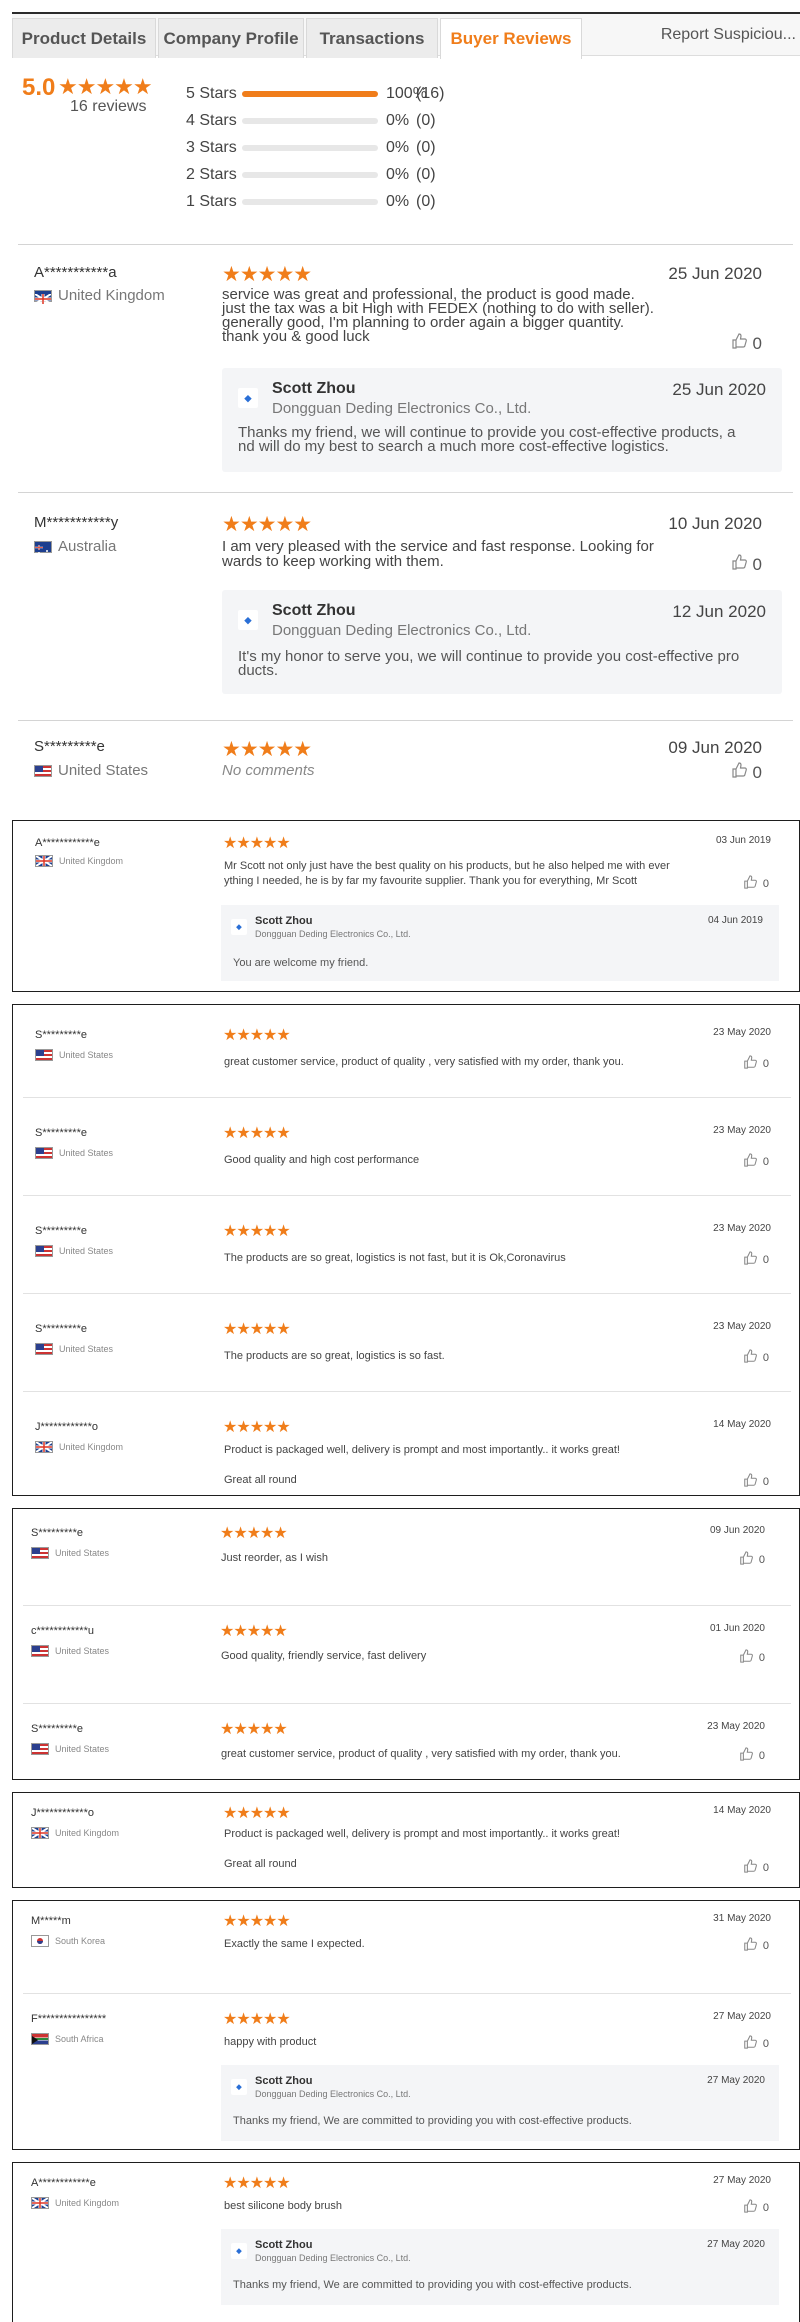  Describe the element at coordinates (84, 38) in the screenshot. I see `tab-product-details: Product Details` at that location.